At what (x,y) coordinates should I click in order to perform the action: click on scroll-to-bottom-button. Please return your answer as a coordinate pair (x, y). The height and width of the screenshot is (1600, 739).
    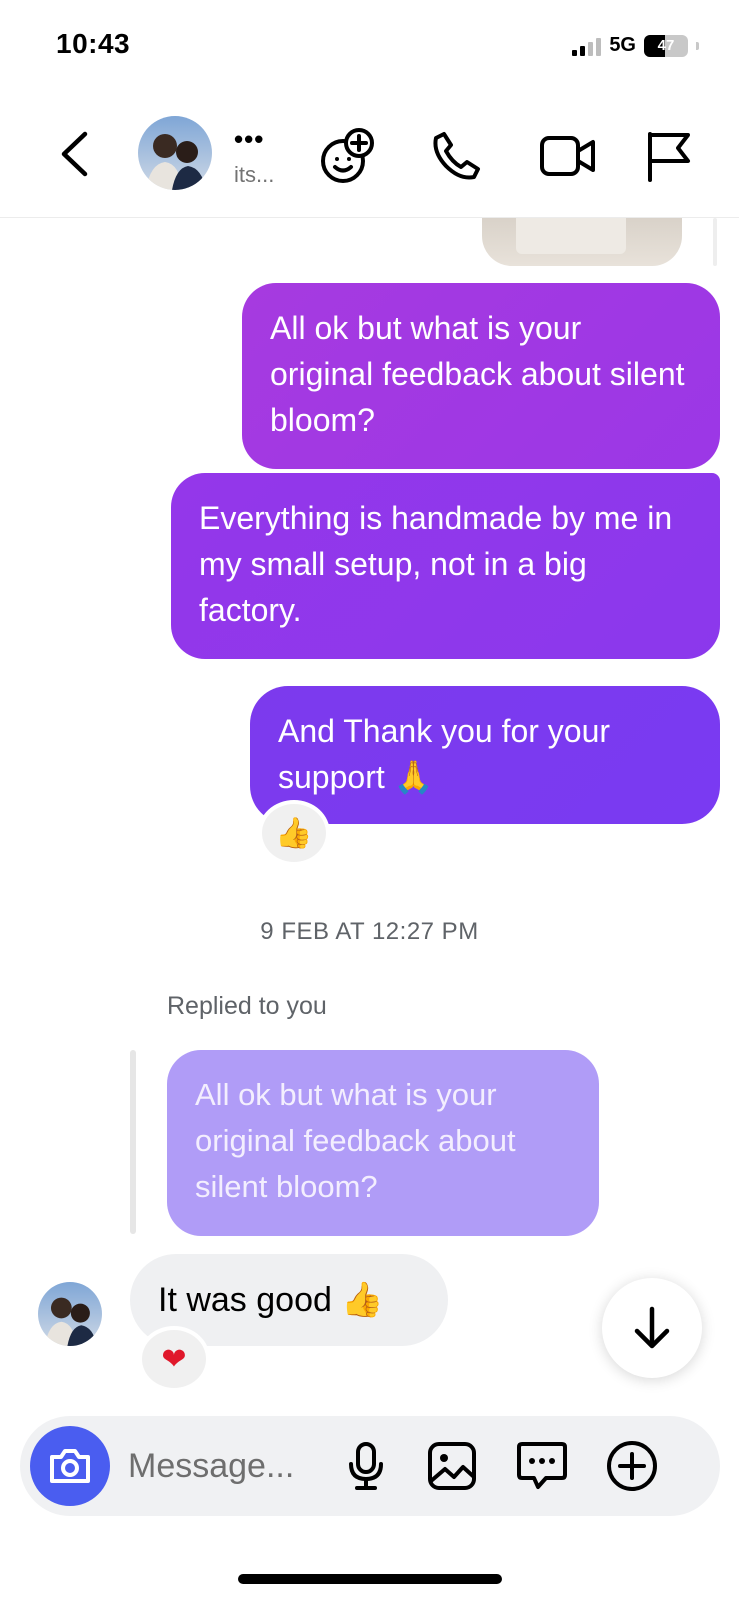
    Looking at the image, I should click on (652, 1328).